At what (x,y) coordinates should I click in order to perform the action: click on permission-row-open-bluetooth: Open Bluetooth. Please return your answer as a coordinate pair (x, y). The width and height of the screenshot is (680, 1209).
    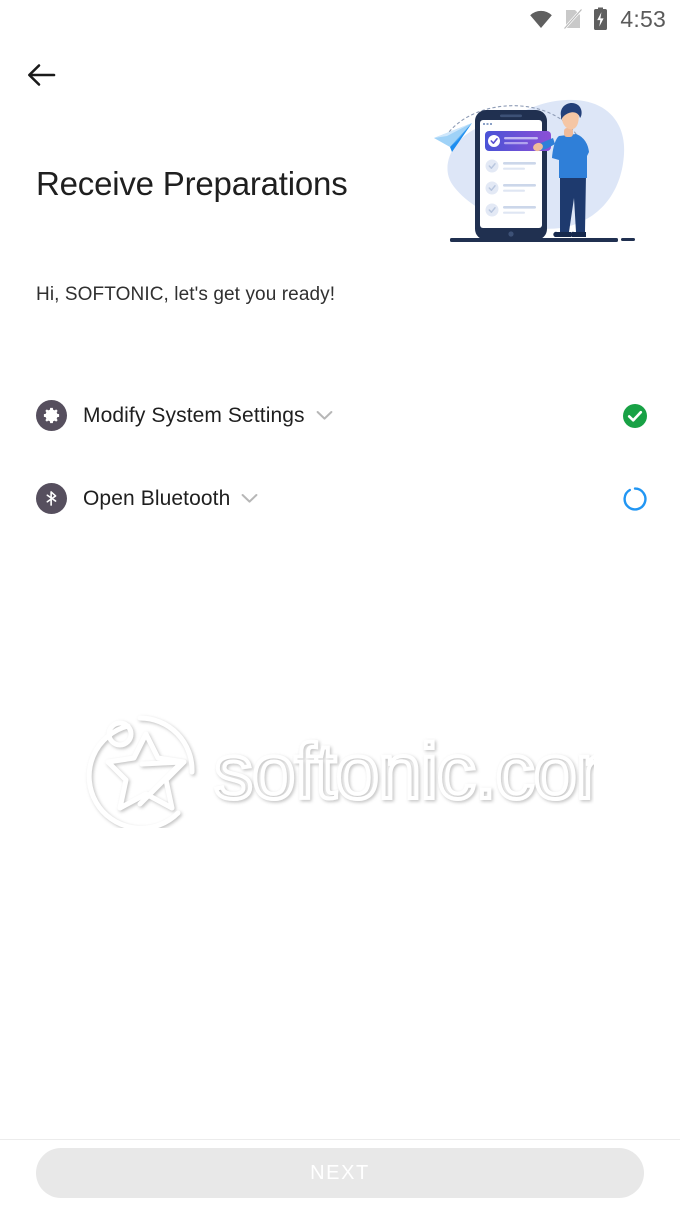
    Looking at the image, I should click on (340, 498).